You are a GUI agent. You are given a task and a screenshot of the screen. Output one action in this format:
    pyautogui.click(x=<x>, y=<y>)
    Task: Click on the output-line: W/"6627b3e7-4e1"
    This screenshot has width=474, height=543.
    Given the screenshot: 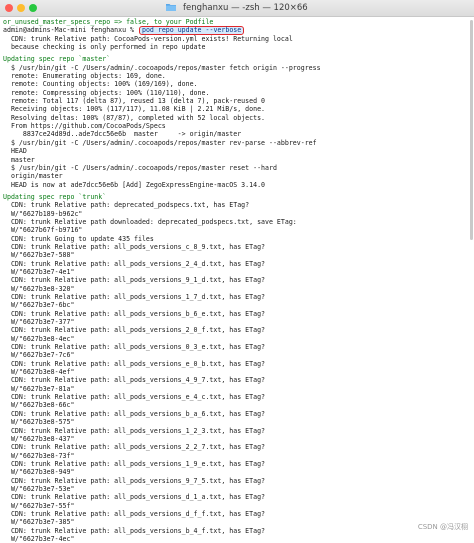 What is the action you would take?
    pyautogui.click(x=39, y=271)
    